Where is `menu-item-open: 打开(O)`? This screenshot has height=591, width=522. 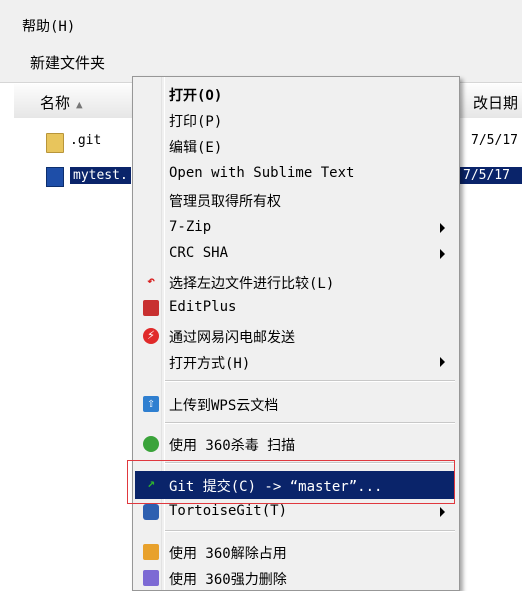
menu-item-open: 打开(O) is located at coordinates (295, 94).